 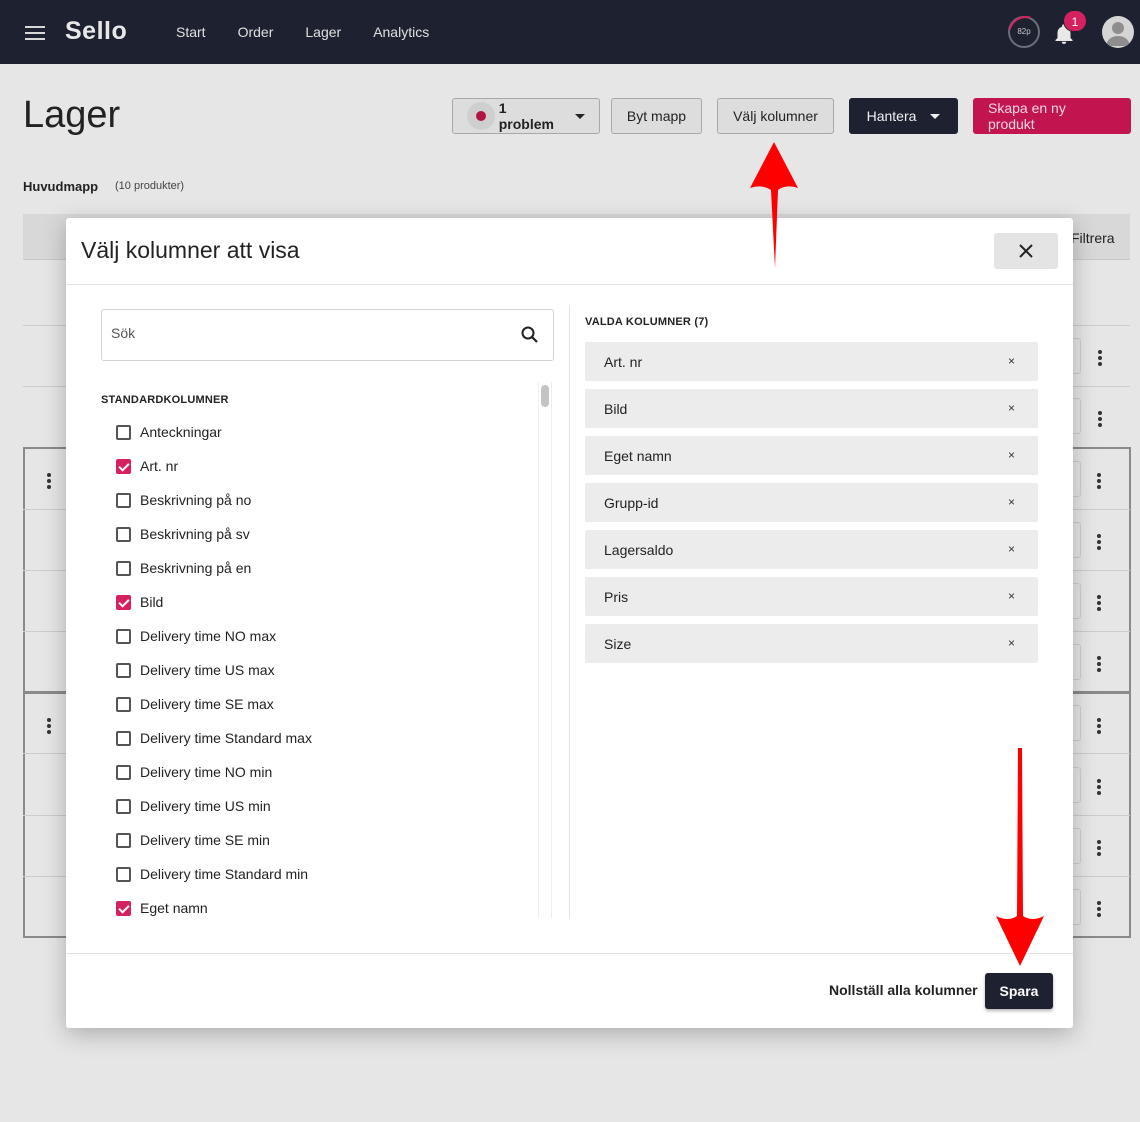 What do you see at coordinates (811, 549) in the screenshot?
I see `selected-column-chip: Lagersaldo ×` at bounding box center [811, 549].